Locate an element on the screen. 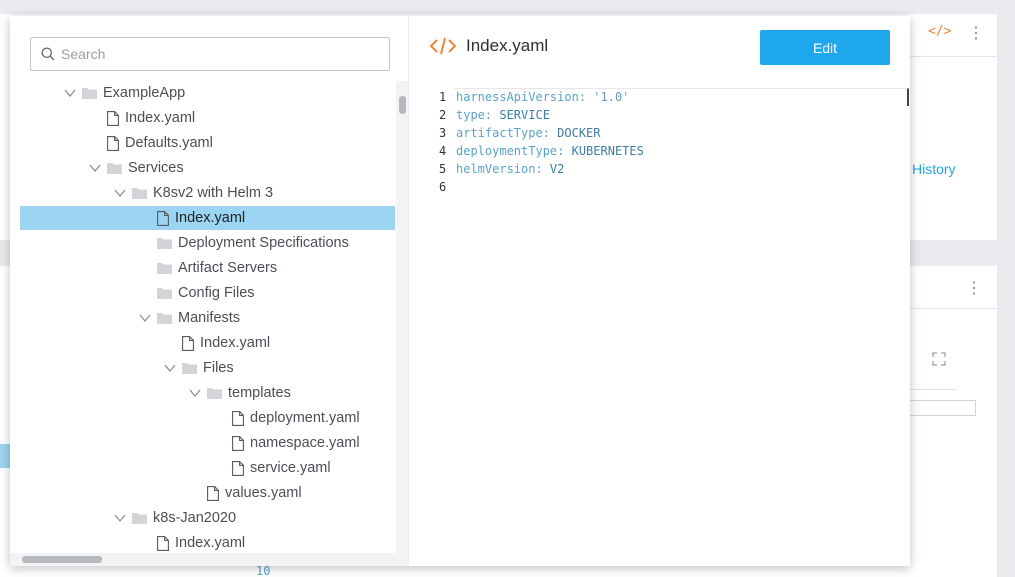 Image resolution: width=1015 pixels, height=577 pixels. tree-item-label: K8sv2 with Helm 3 is located at coordinates (213, 193).